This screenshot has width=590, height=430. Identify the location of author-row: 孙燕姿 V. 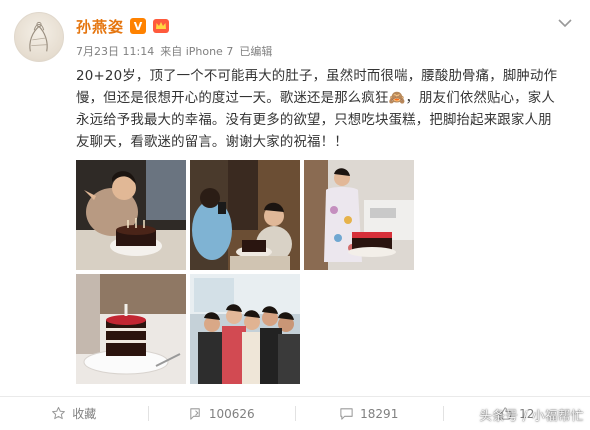
(123, 26).